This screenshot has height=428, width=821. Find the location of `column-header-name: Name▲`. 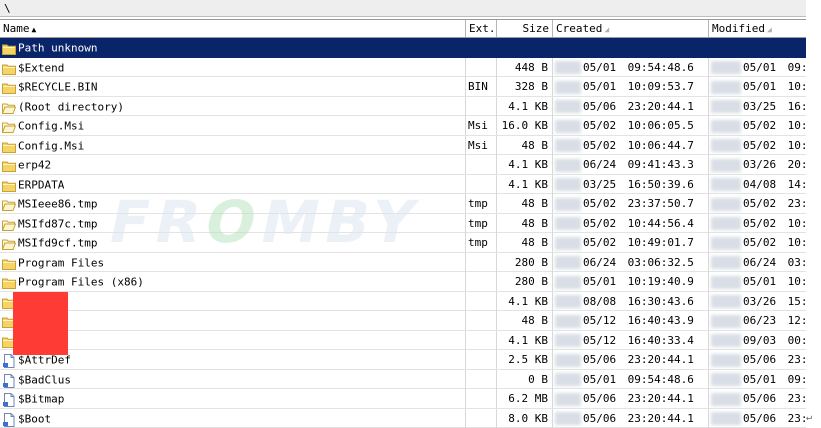

column-header-name: Name▲ is located at coordinates (233, 28).